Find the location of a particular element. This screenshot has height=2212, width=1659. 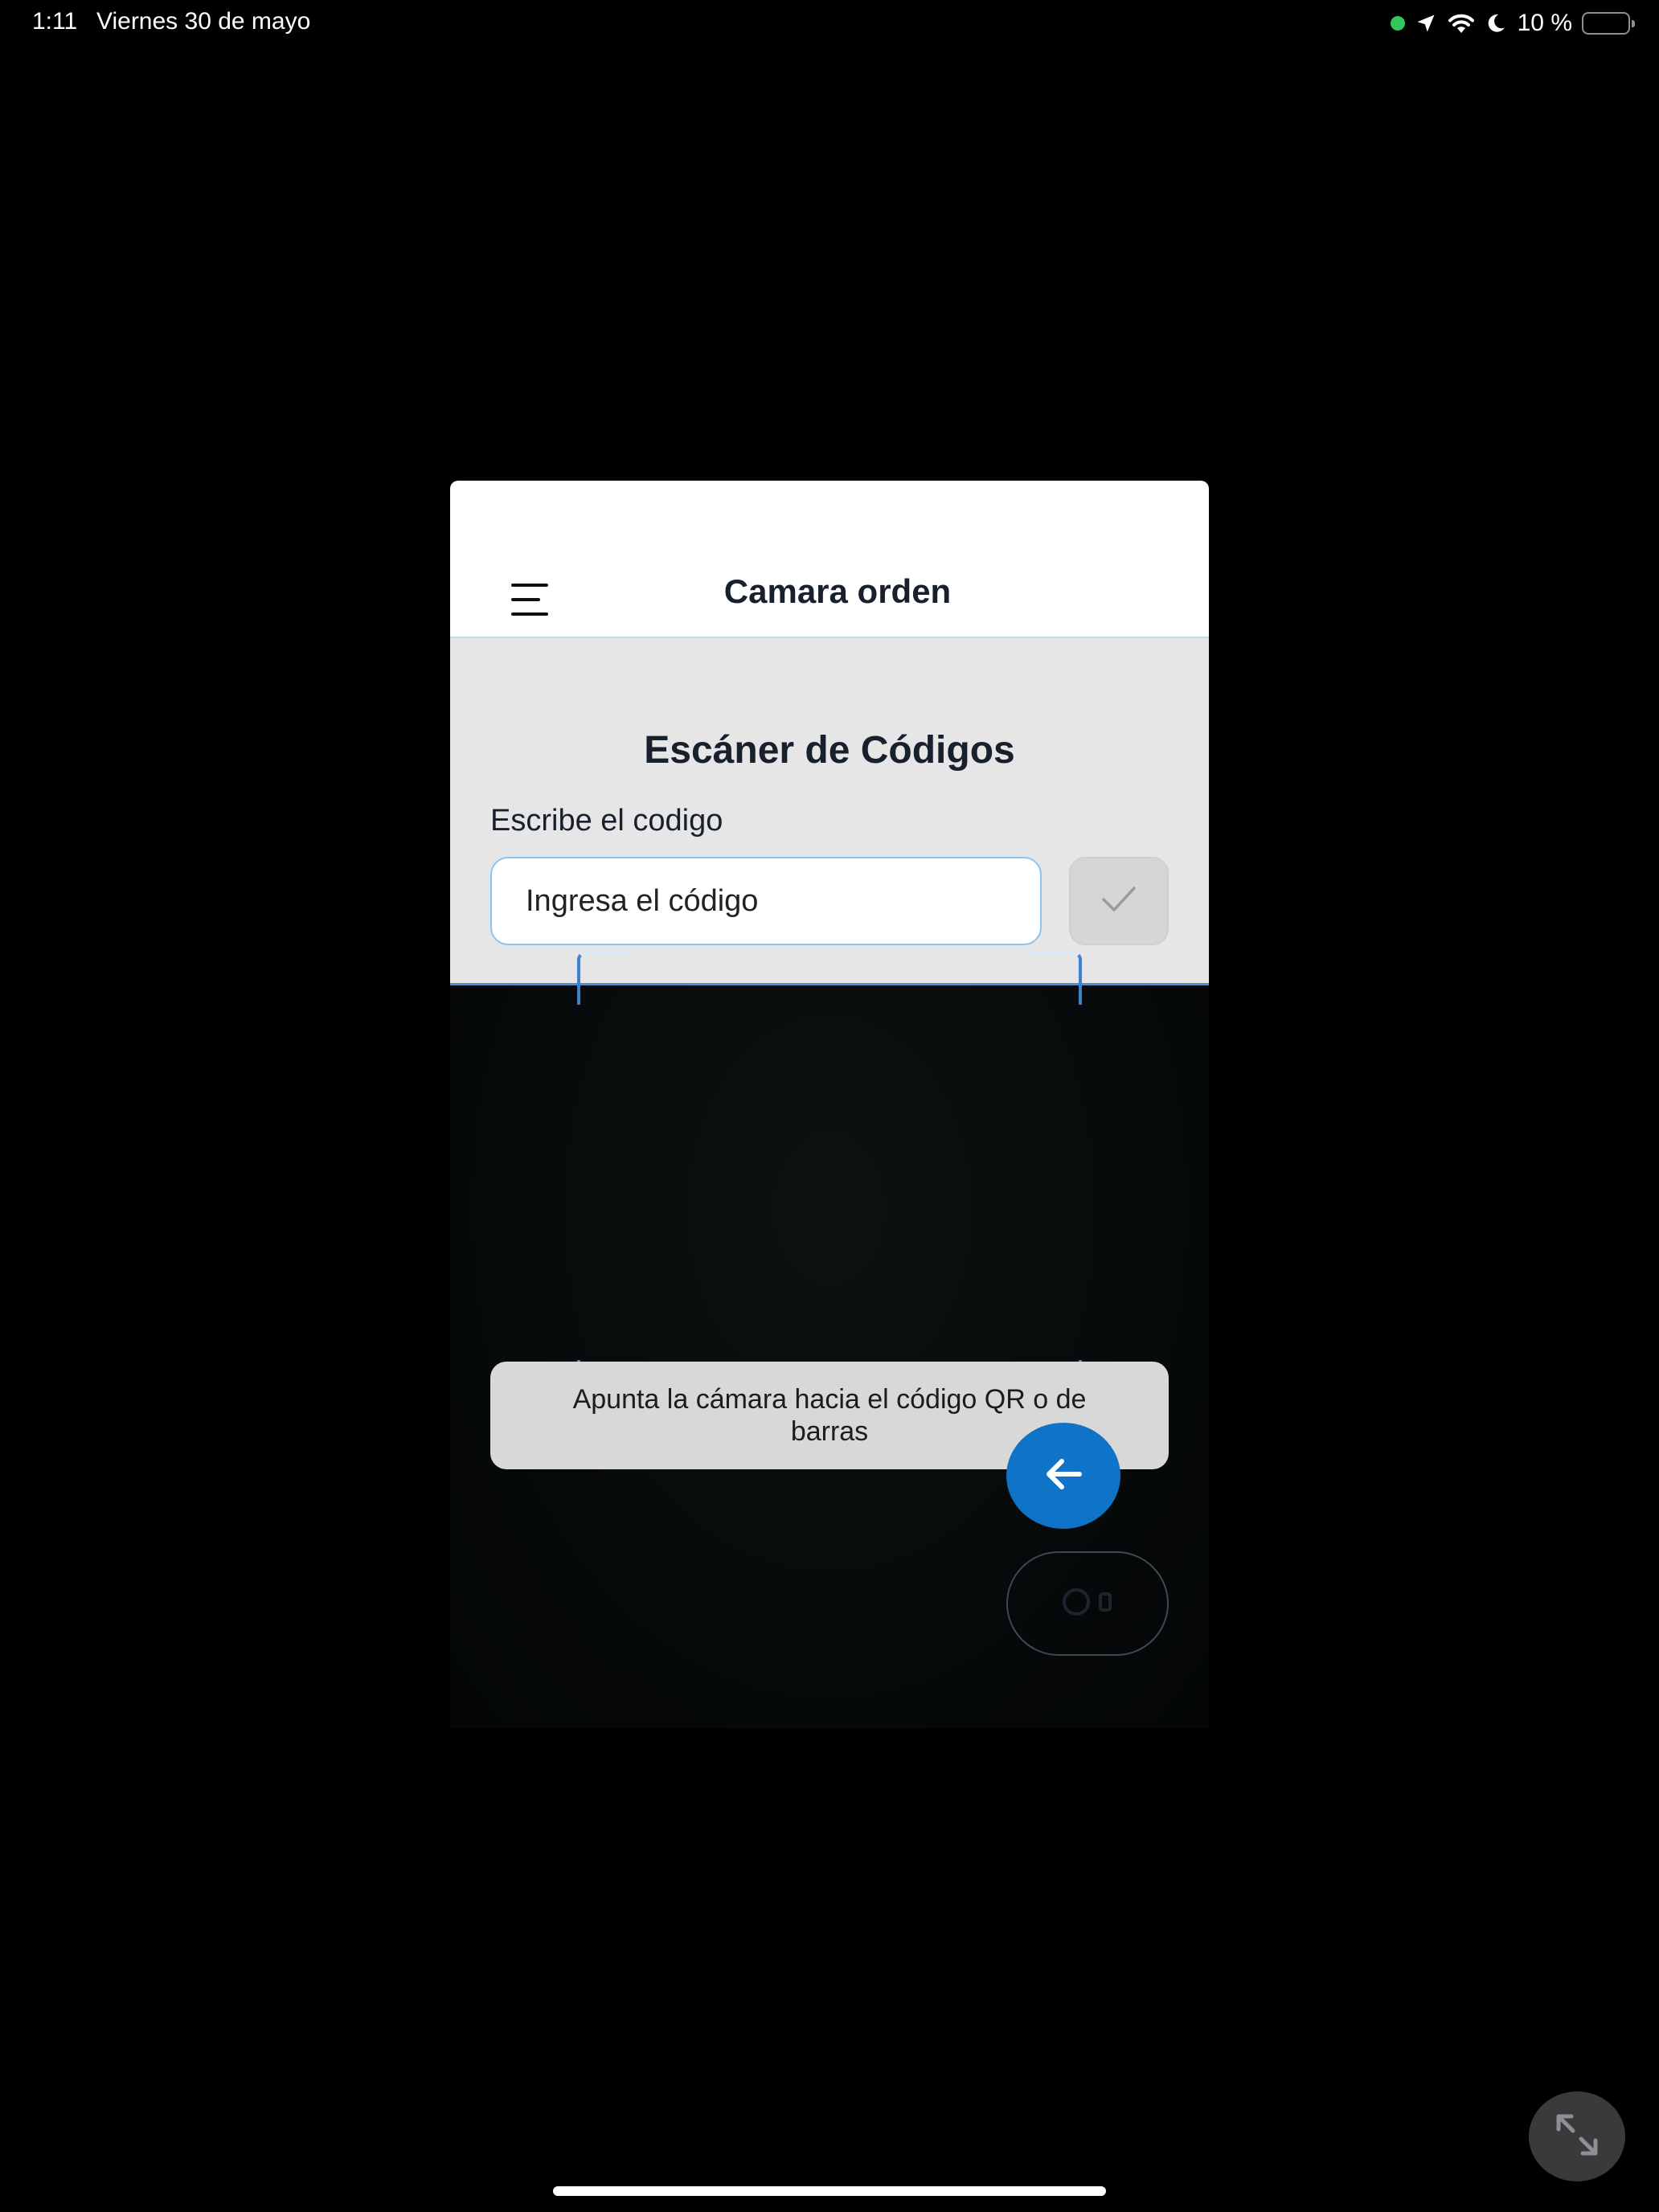

back-button is located at coordinates (1063, 1476).